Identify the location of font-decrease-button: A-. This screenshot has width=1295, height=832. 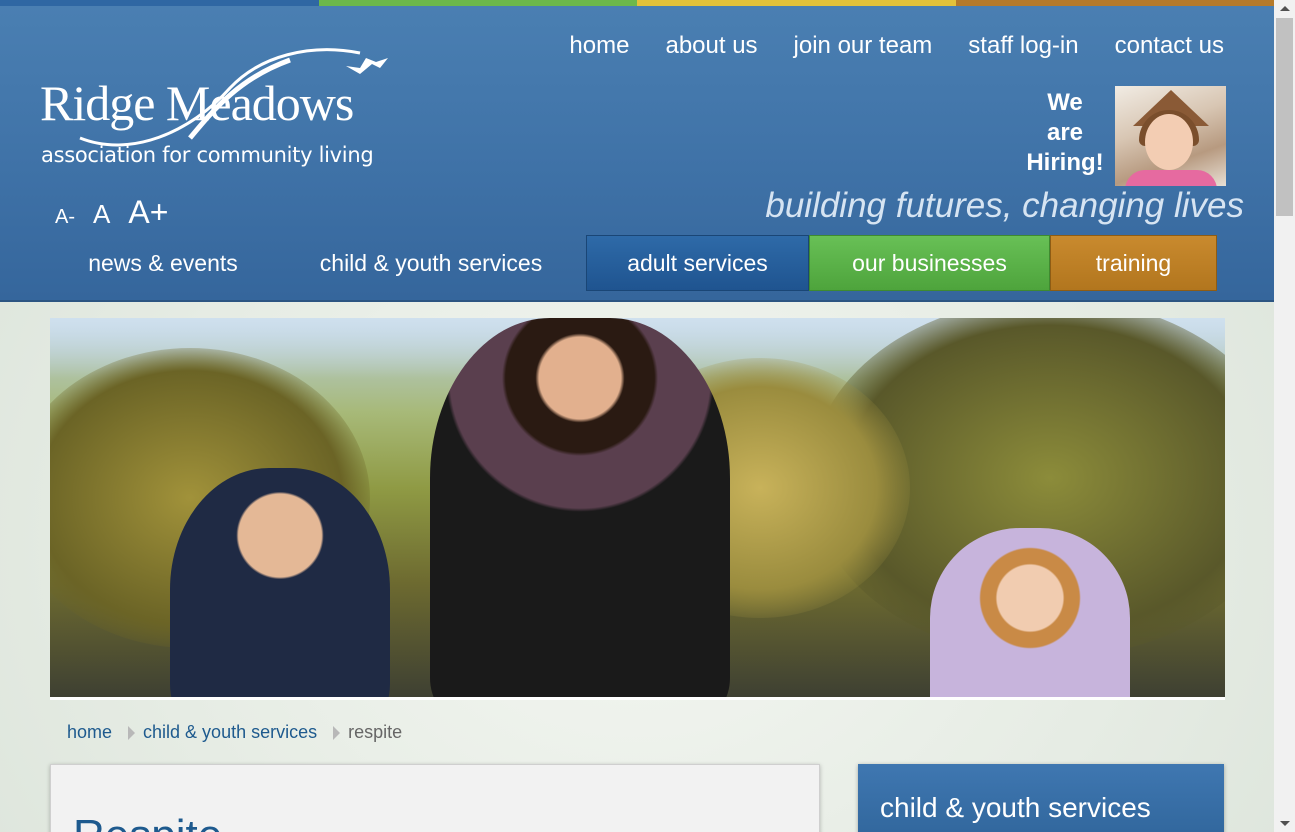
(65, 217).